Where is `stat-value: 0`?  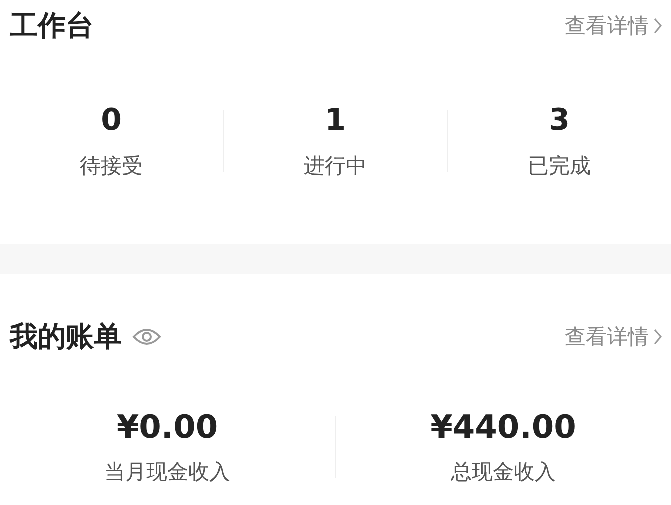
stat-value: 0 is located at coordinates (111, 120).